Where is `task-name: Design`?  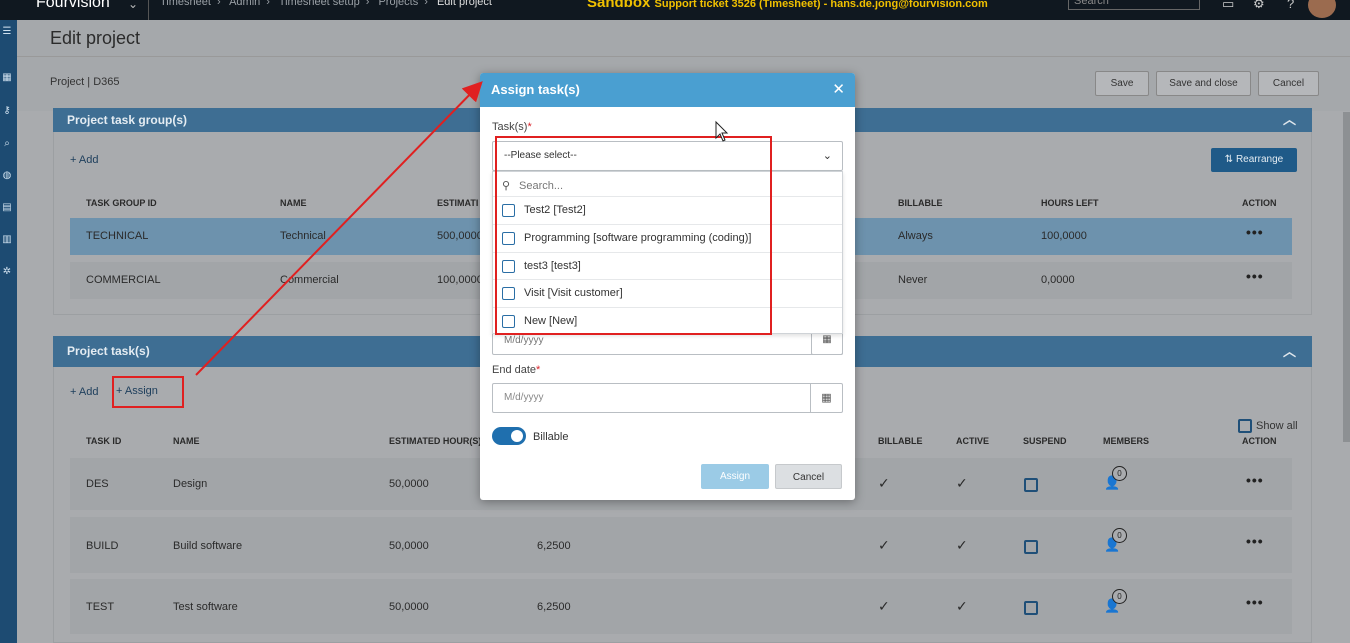
task-name: Design is located at coordinates (190, 484).